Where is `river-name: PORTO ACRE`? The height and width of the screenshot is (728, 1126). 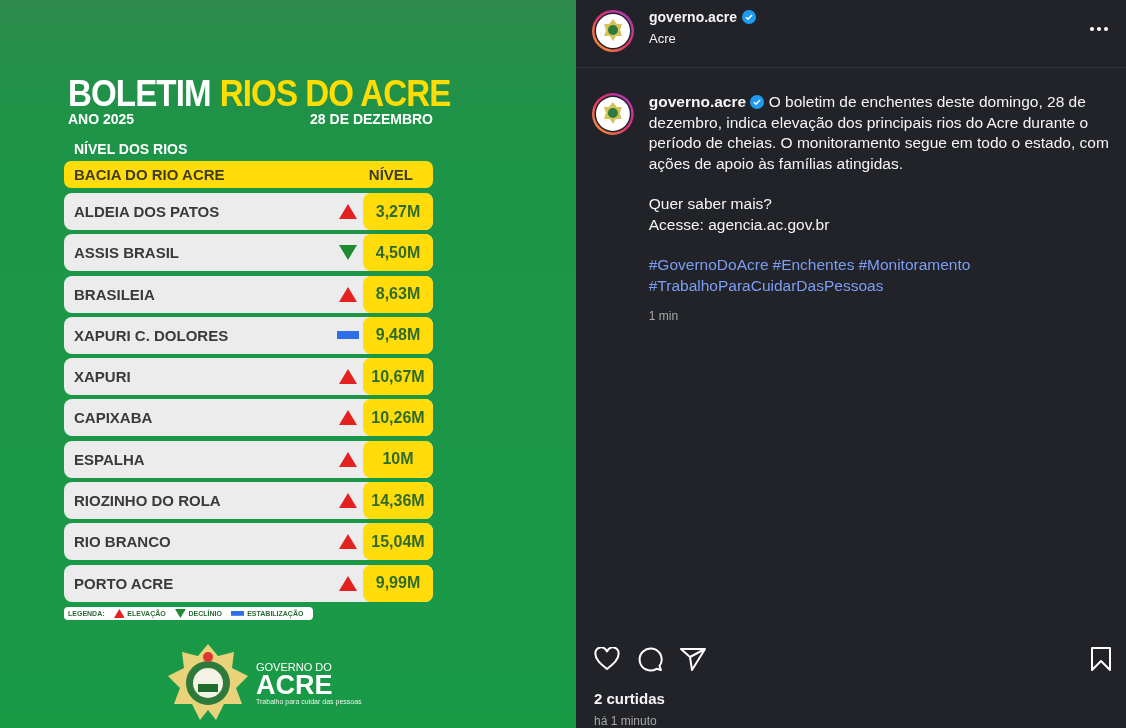 river-name: PORTO ACRE is located at coordinates (124, 583).